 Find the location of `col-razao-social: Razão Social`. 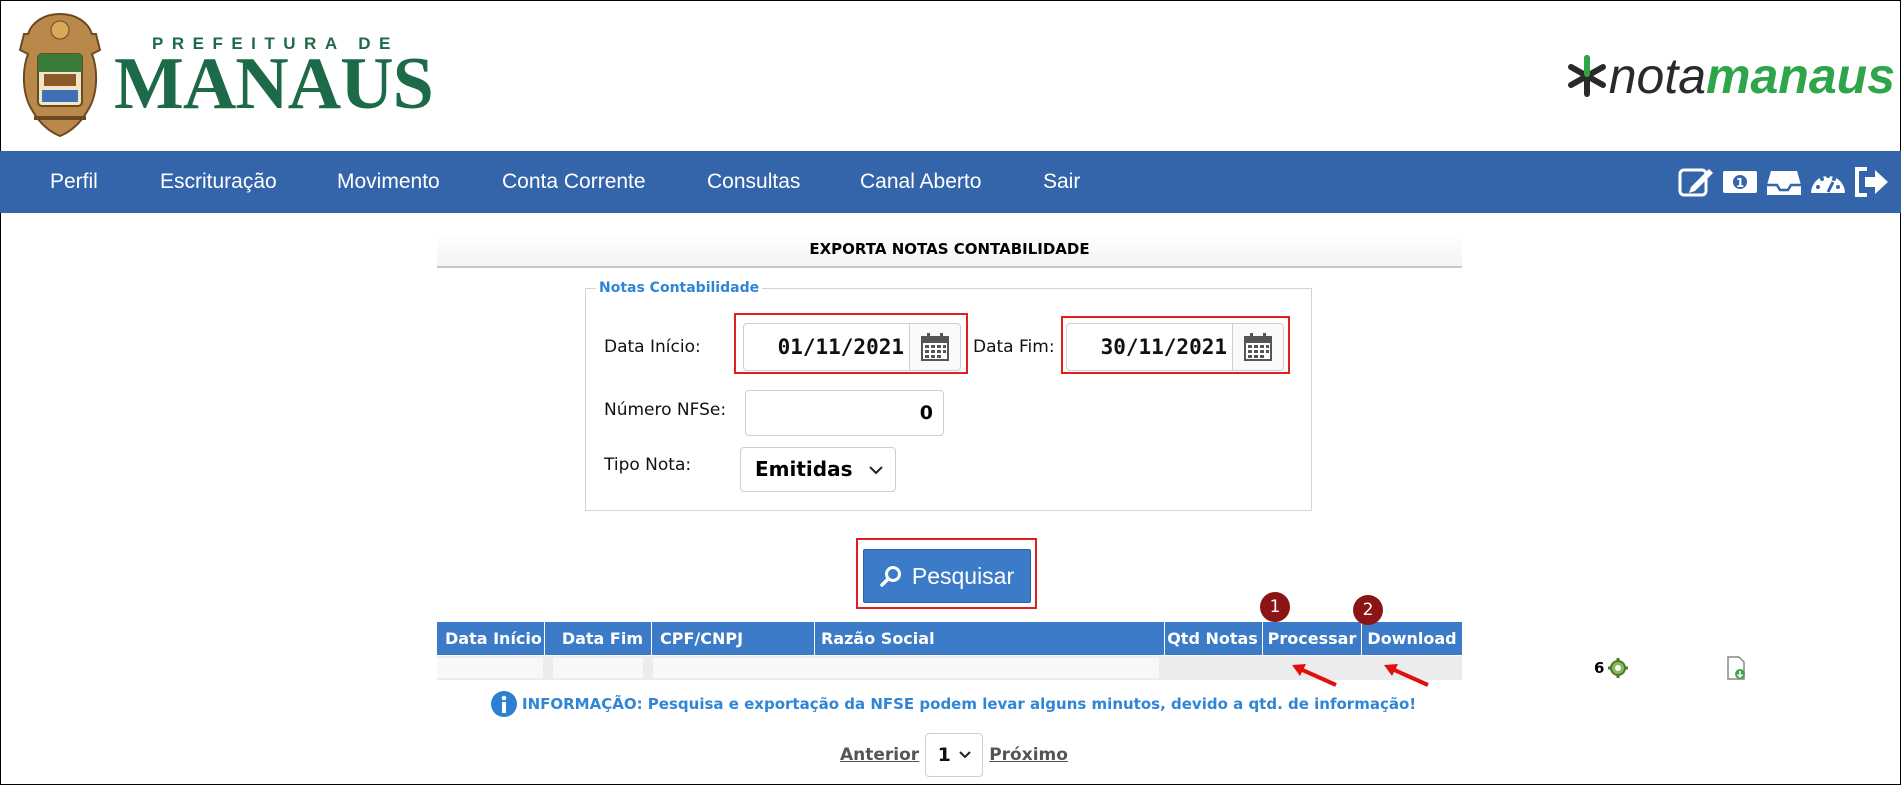

col-razao-social: Razão Social is located at coordinates (990, 638).